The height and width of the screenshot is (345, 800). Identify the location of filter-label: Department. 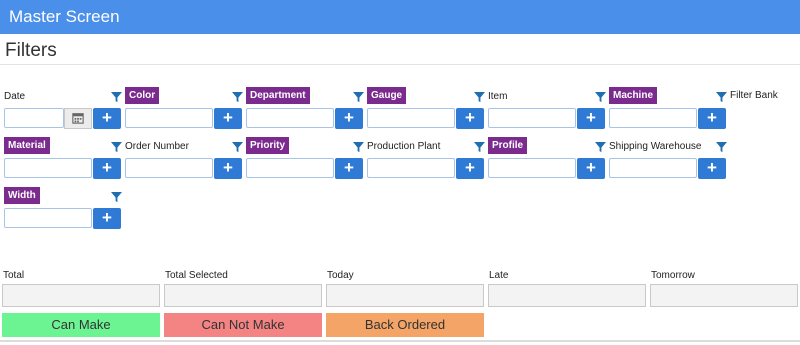
(278, 95).